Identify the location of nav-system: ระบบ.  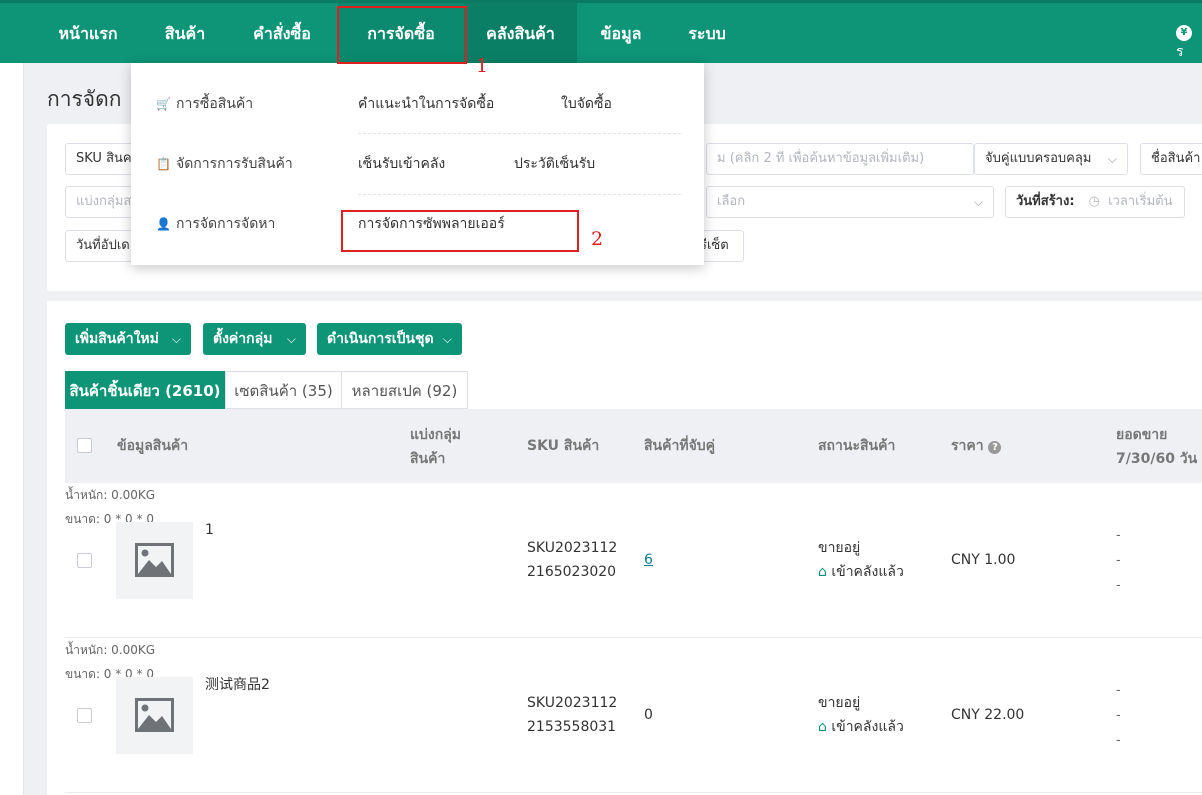
(707, 33).